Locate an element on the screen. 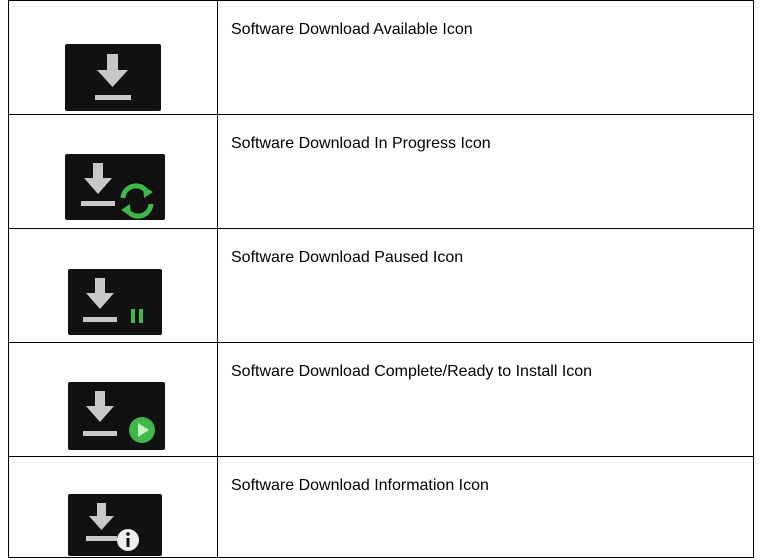  download-paused-icon is located at coordinates (115, 302).